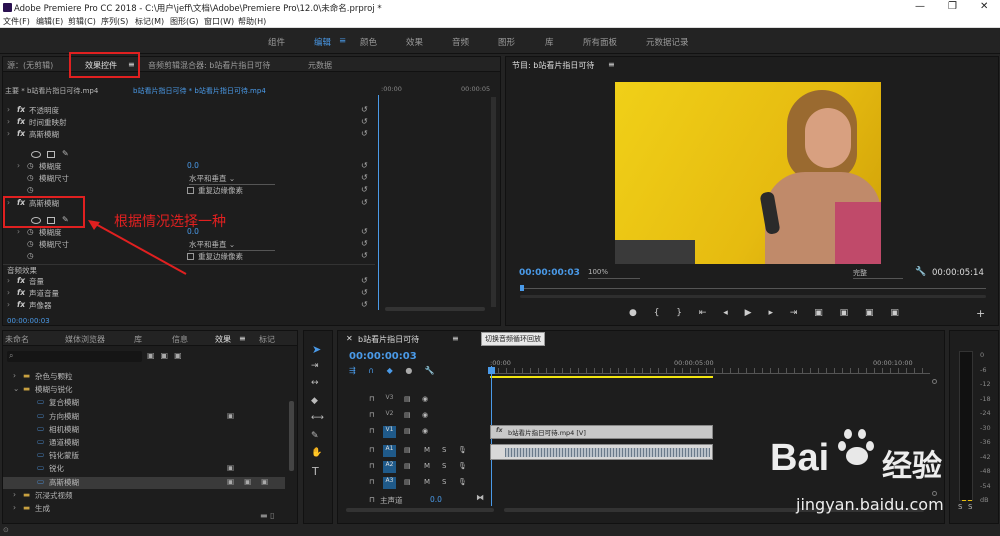 This screenshot has height=536, width=1000. I want to click on timeline-title: b站看片指日可待, so click(388, 339).